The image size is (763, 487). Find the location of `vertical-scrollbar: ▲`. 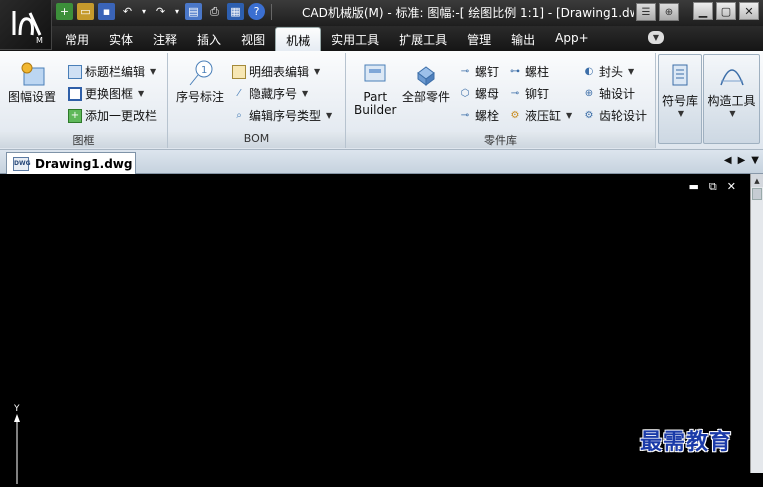

vertical-scrollbar: ▲ is located at coordinates (756, 323).